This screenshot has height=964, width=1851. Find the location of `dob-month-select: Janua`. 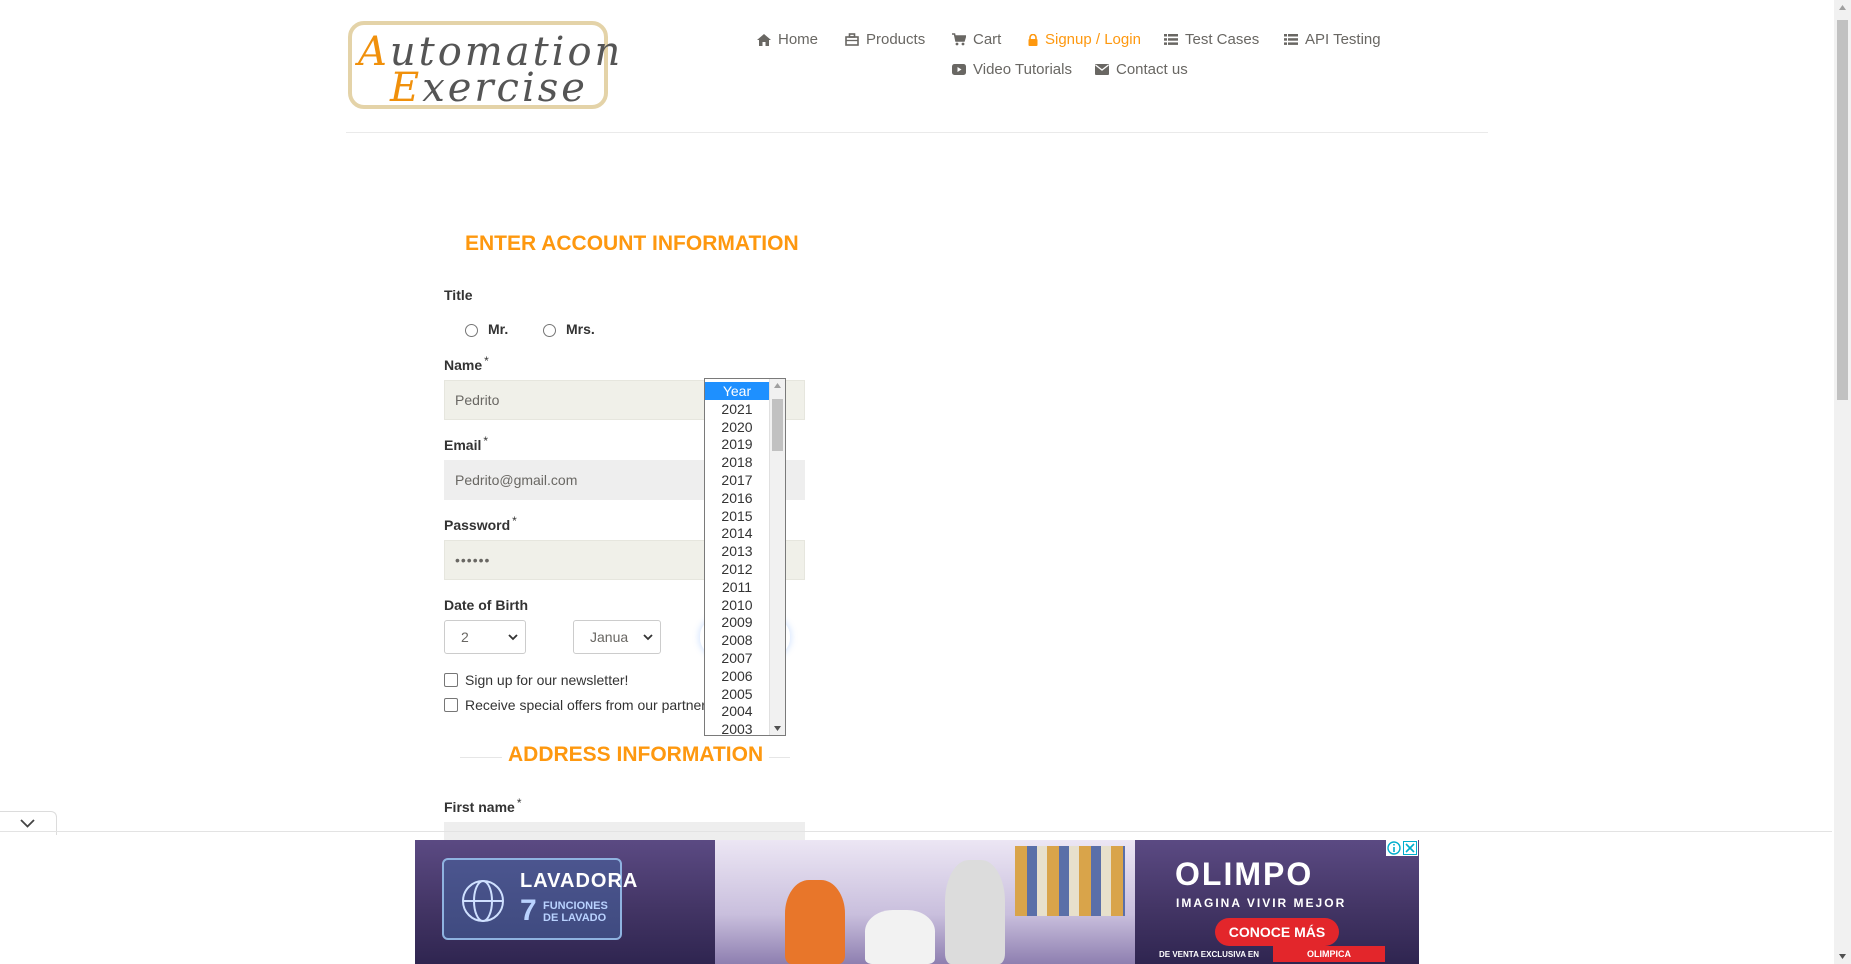

dob-month-select: Janua is located at coordinates (617, 637).